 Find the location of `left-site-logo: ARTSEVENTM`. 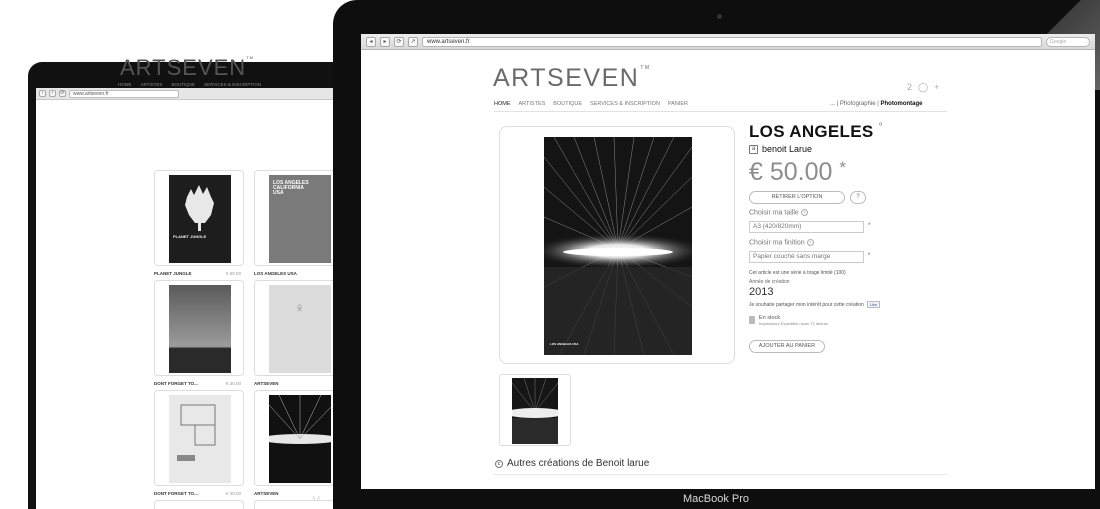

left-site-logo: ARTSEVENTM is located at coordinates (187, 68).